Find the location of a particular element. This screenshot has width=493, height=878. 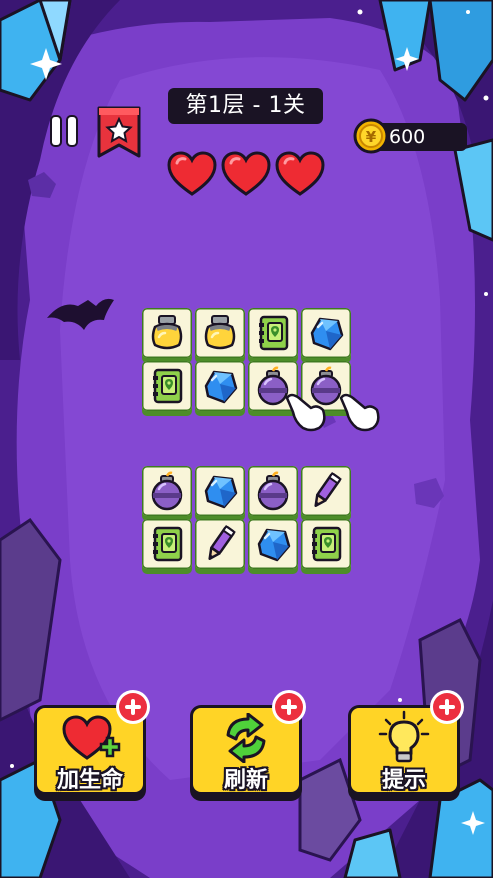

pointer-hand-icon is located at coordinates (332, 412).